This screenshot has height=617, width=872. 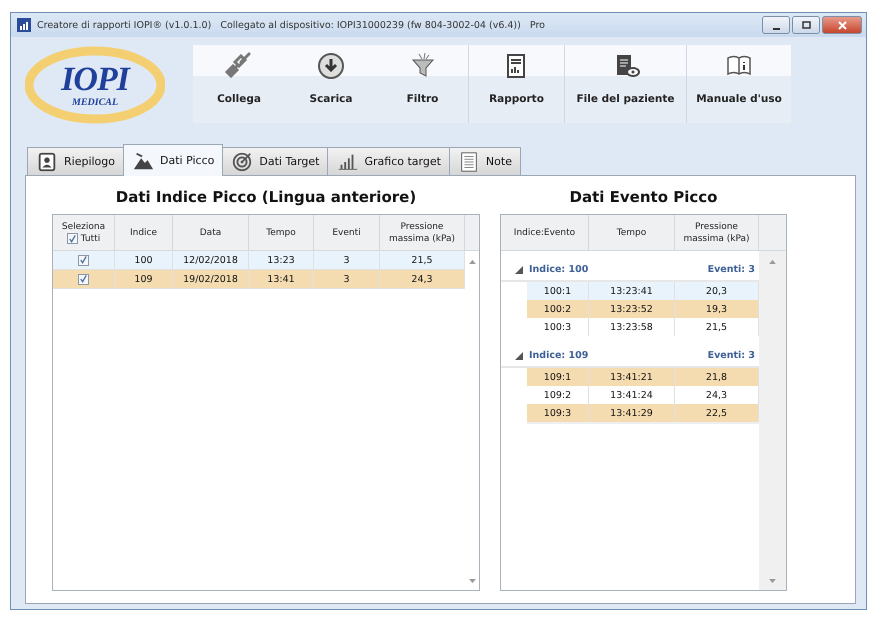 What do you see at coordinates (259, 260) in the screenshot?
I see `table-row: 100 12/02/2018 13:23 3 21,5` at bounding box center [259, 260].